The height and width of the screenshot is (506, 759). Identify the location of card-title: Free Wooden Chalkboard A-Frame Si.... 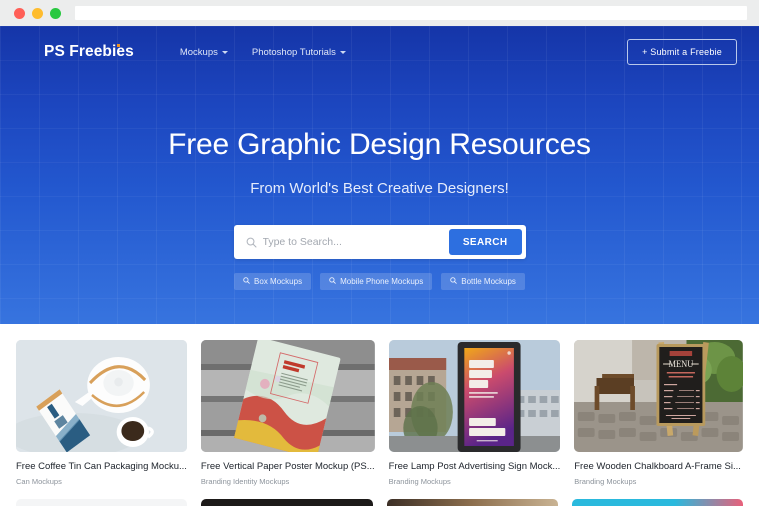
(657, 466).